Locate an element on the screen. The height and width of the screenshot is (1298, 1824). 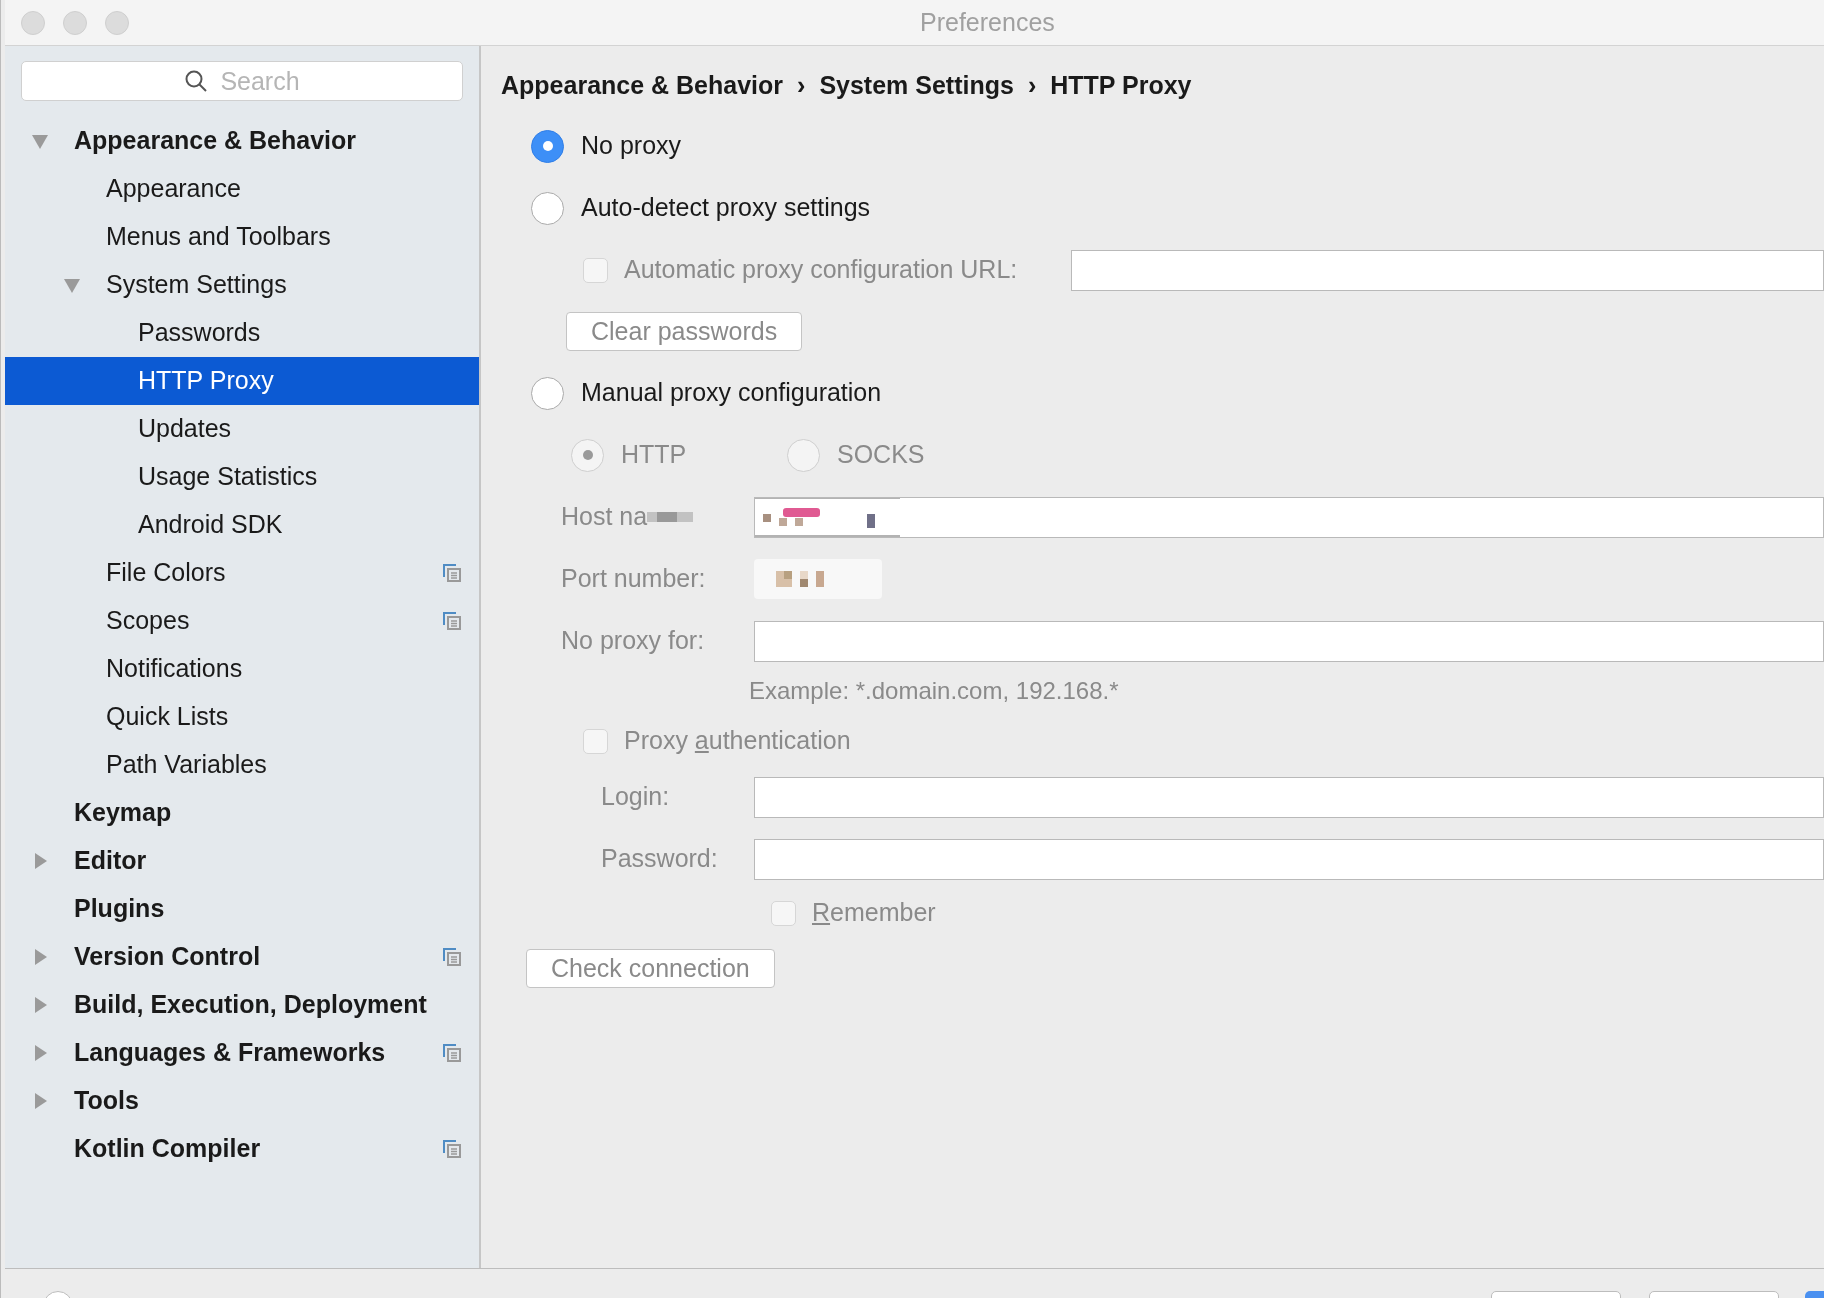
field-label: Login: is located at coordinates (636, 797).